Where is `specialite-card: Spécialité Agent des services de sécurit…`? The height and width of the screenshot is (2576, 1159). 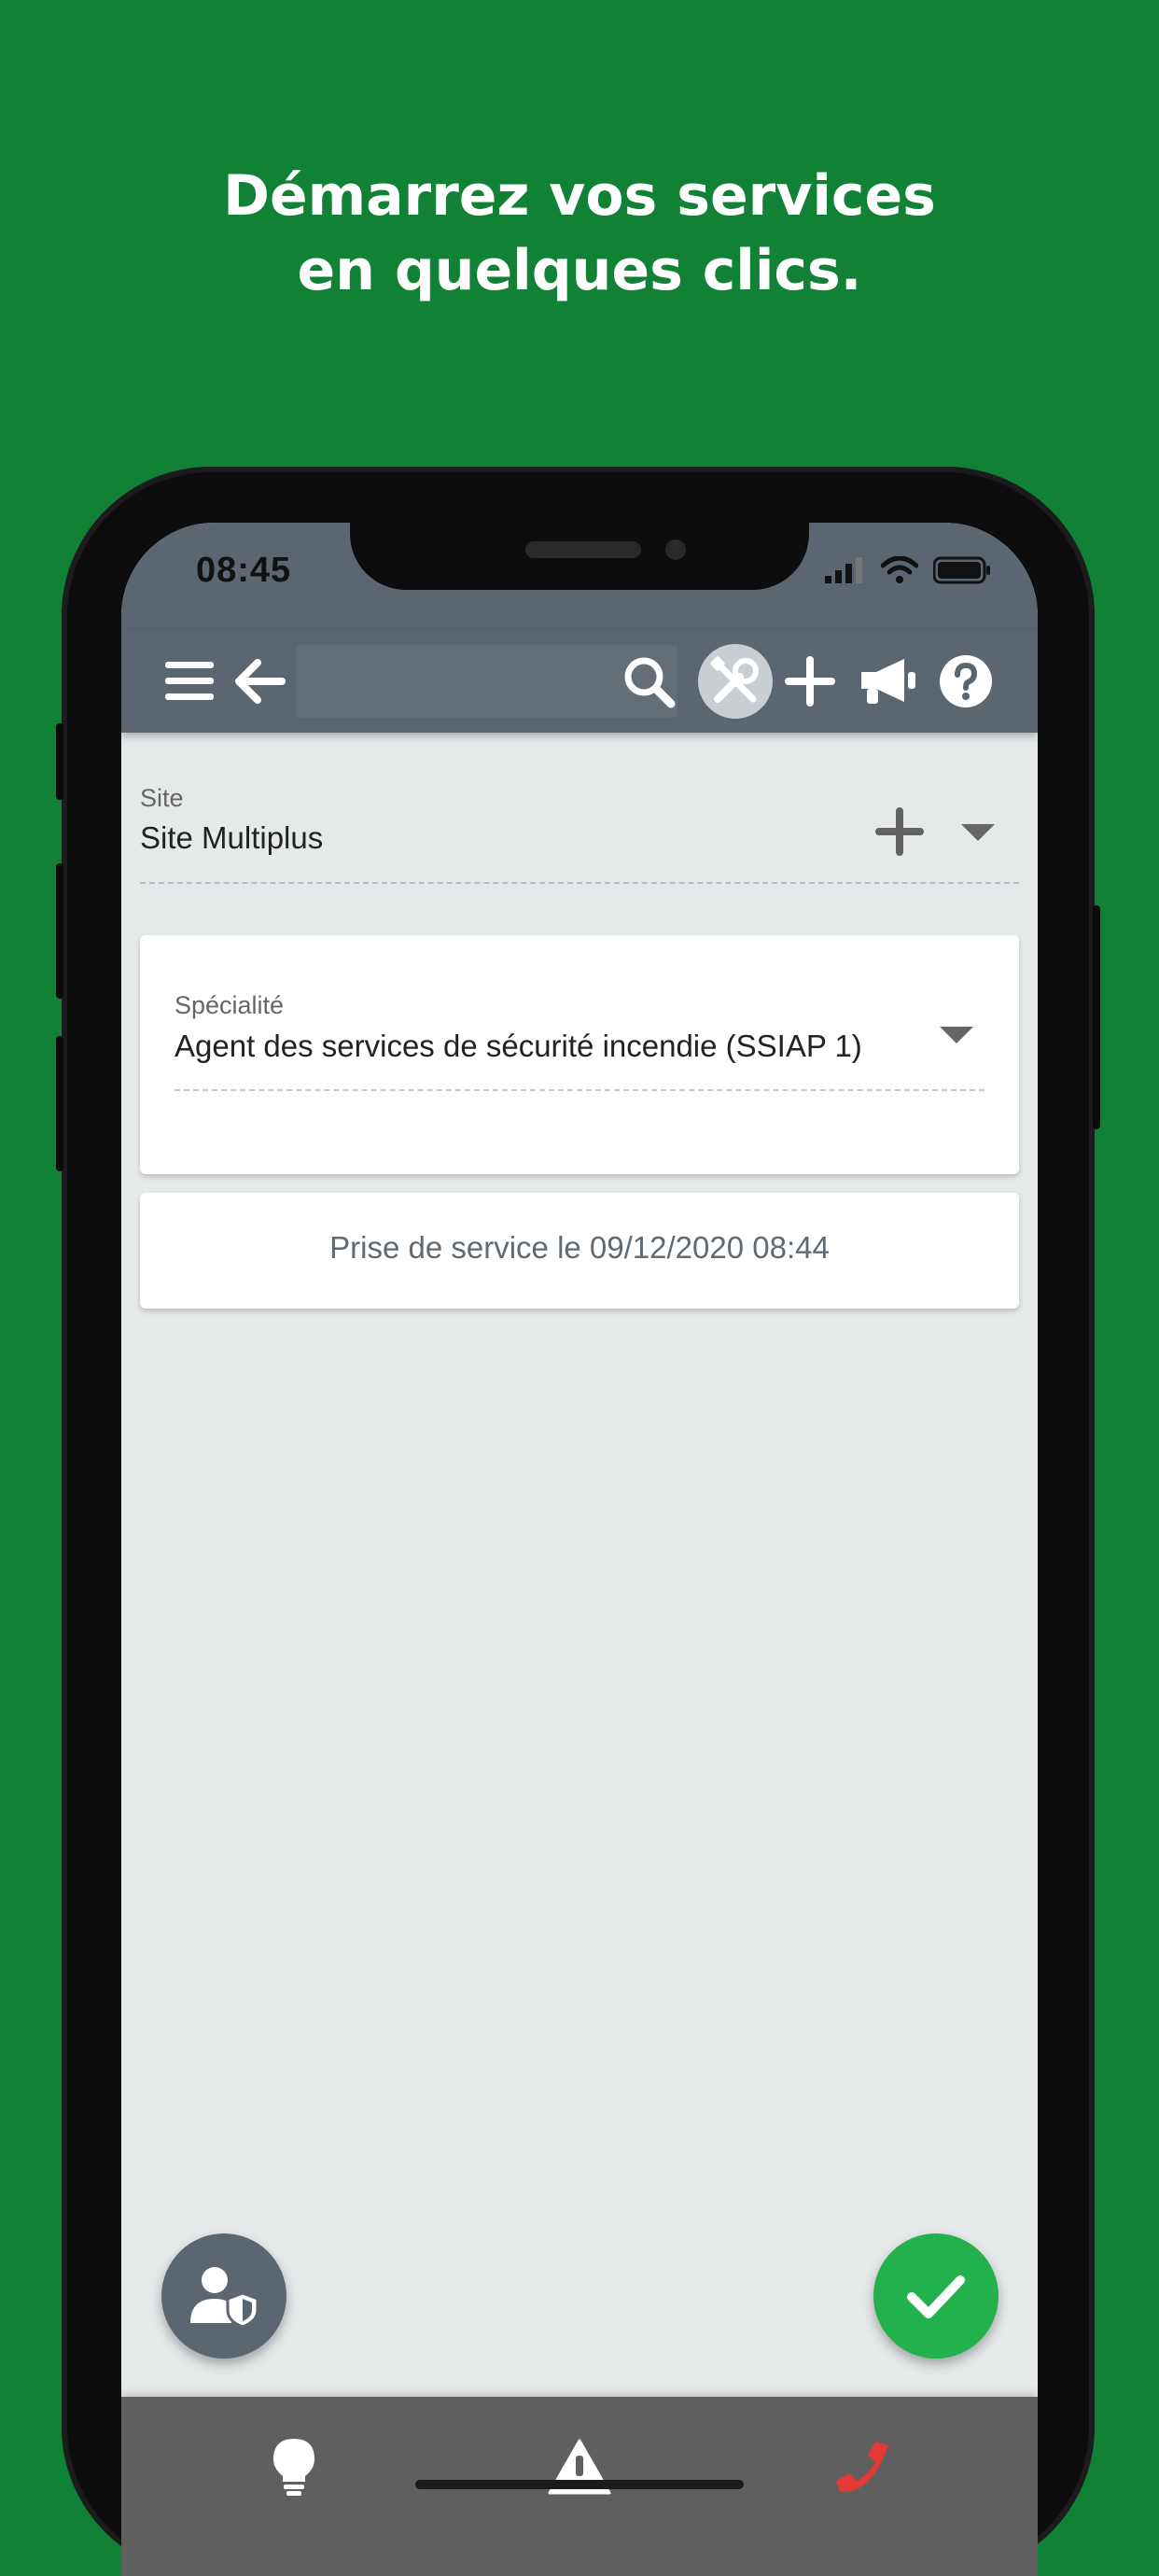 specialite-card: Spécialité Agent des services de sécurit… is located at coordinates (579, 1054).